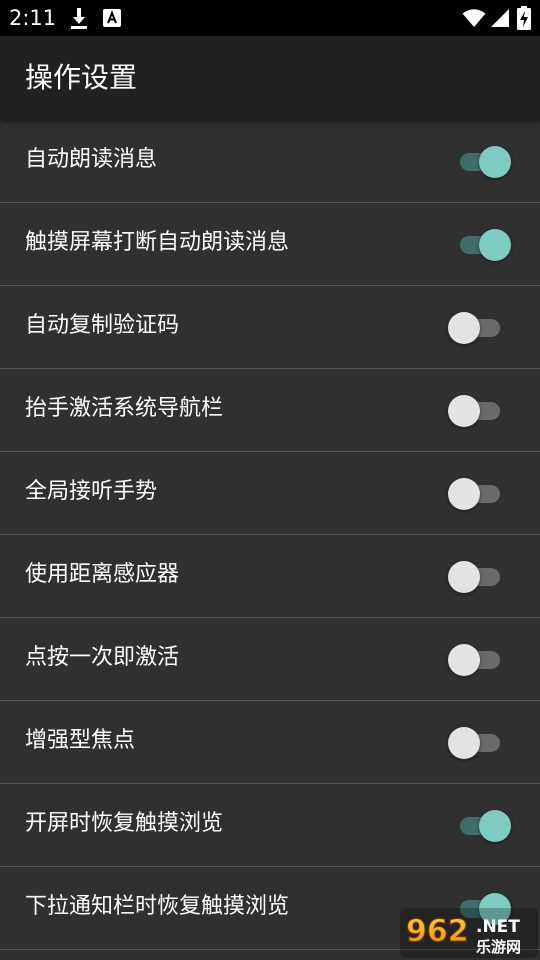 This screenshot has height=960, width=540. Describe the element at coordinates (524, 18) in the screenshot. I see `battery-charging-icon` at that location.